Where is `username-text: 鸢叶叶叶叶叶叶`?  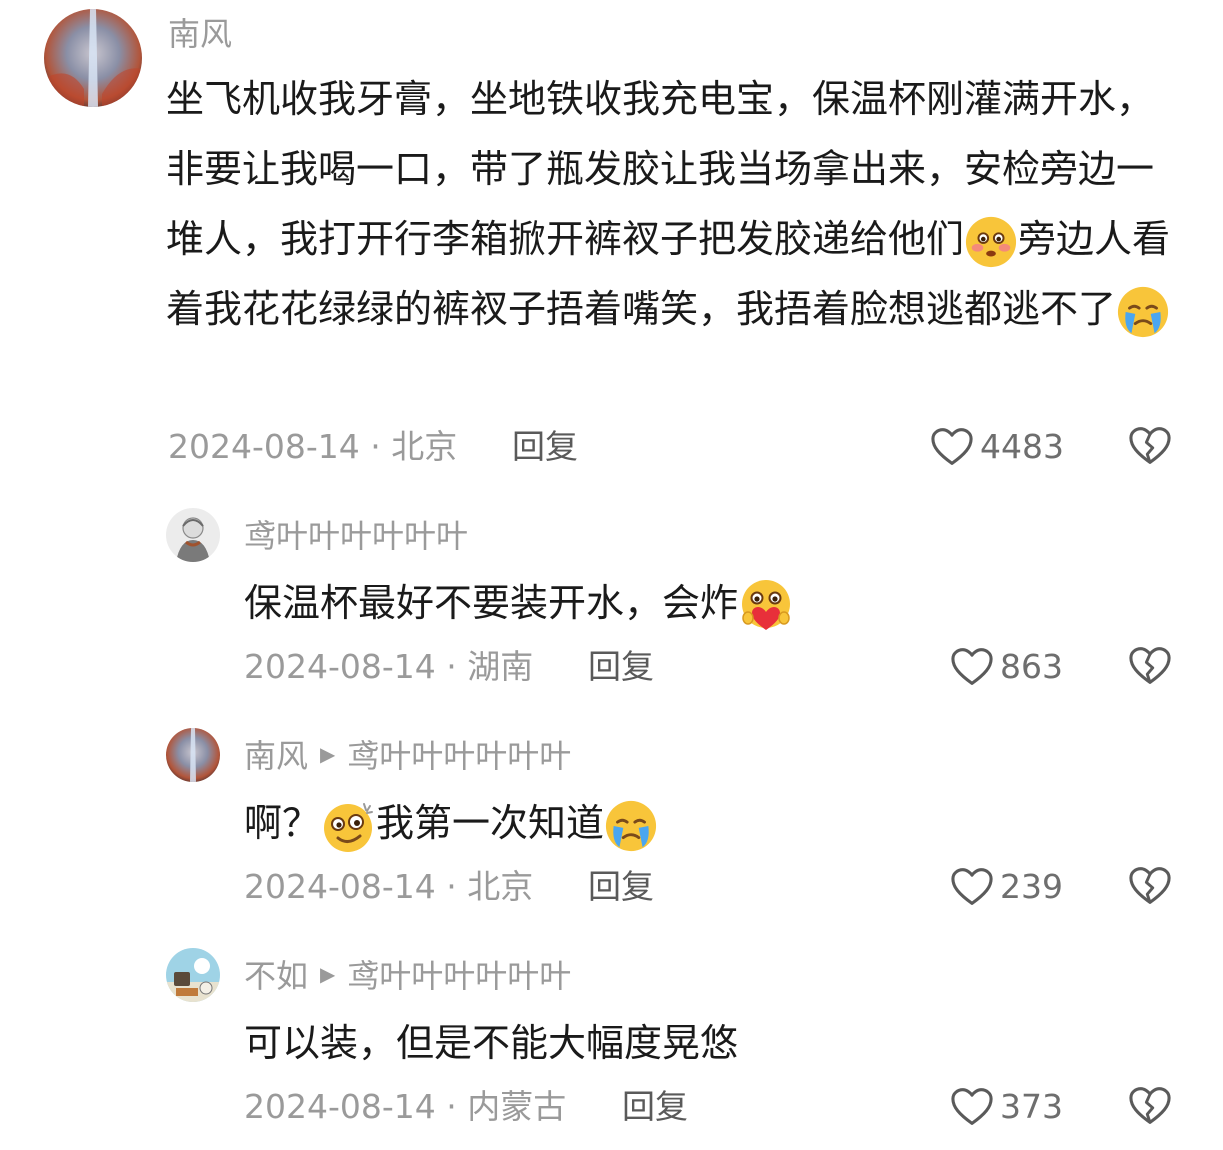 username-text: 鸢叶叶叶叶叶叶 is located at coordinates (356, 536).